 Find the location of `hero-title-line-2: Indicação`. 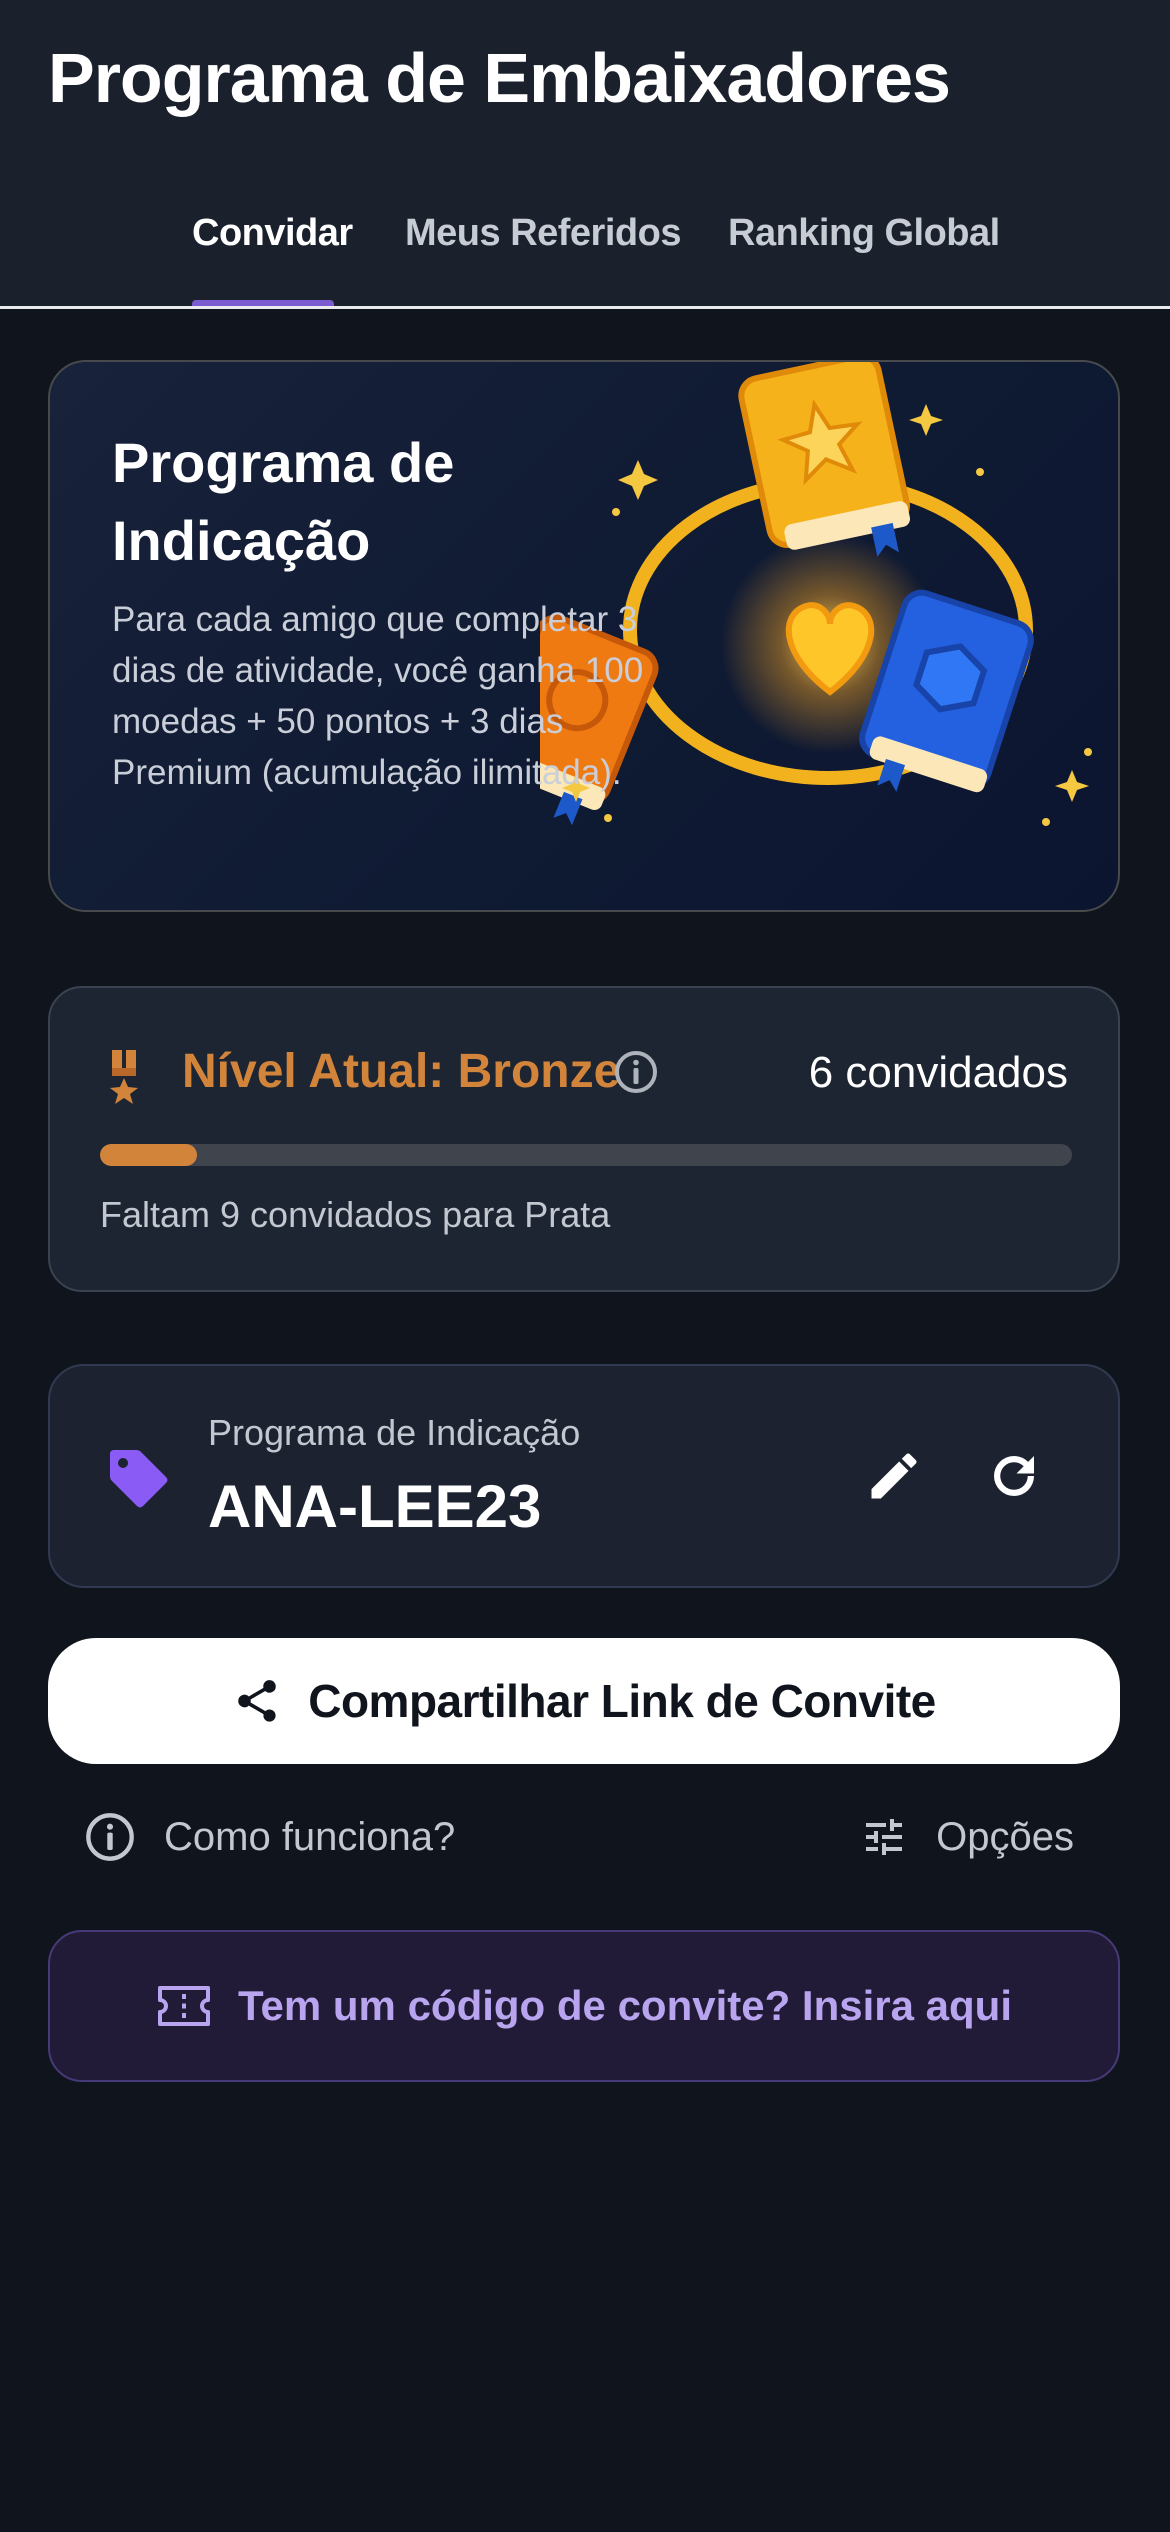

hero-title-line-2: Indicação is located at coordinates (241, 540).